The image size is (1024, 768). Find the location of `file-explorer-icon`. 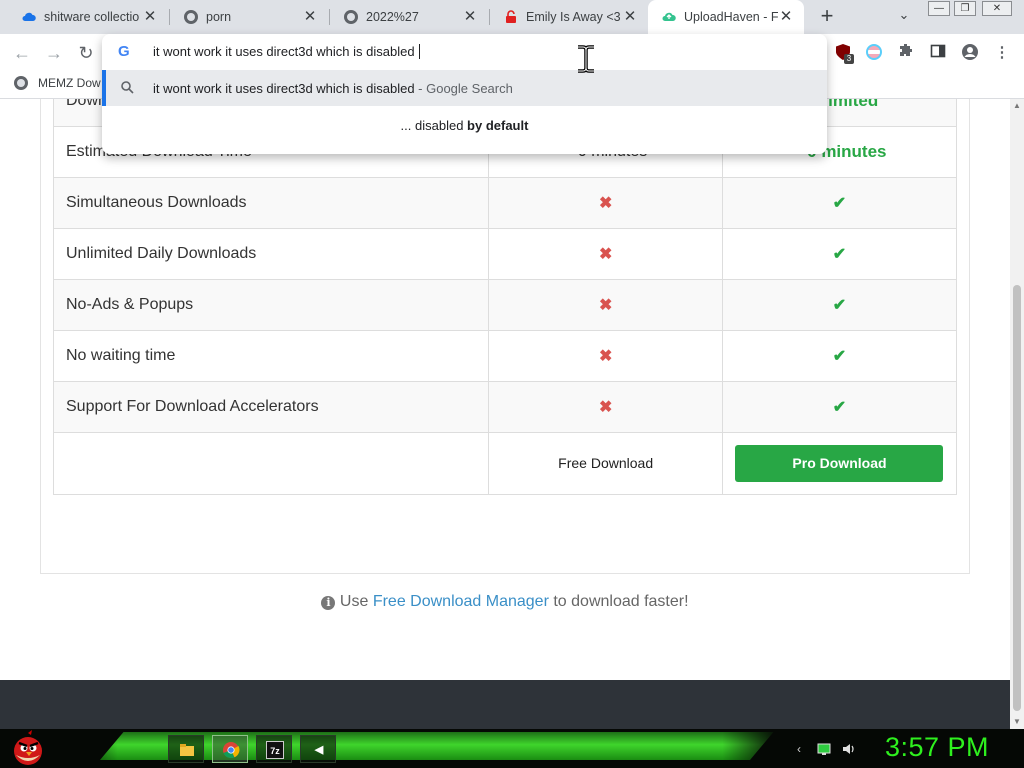

file-explorer-icon is located at coordinates (187, 750).